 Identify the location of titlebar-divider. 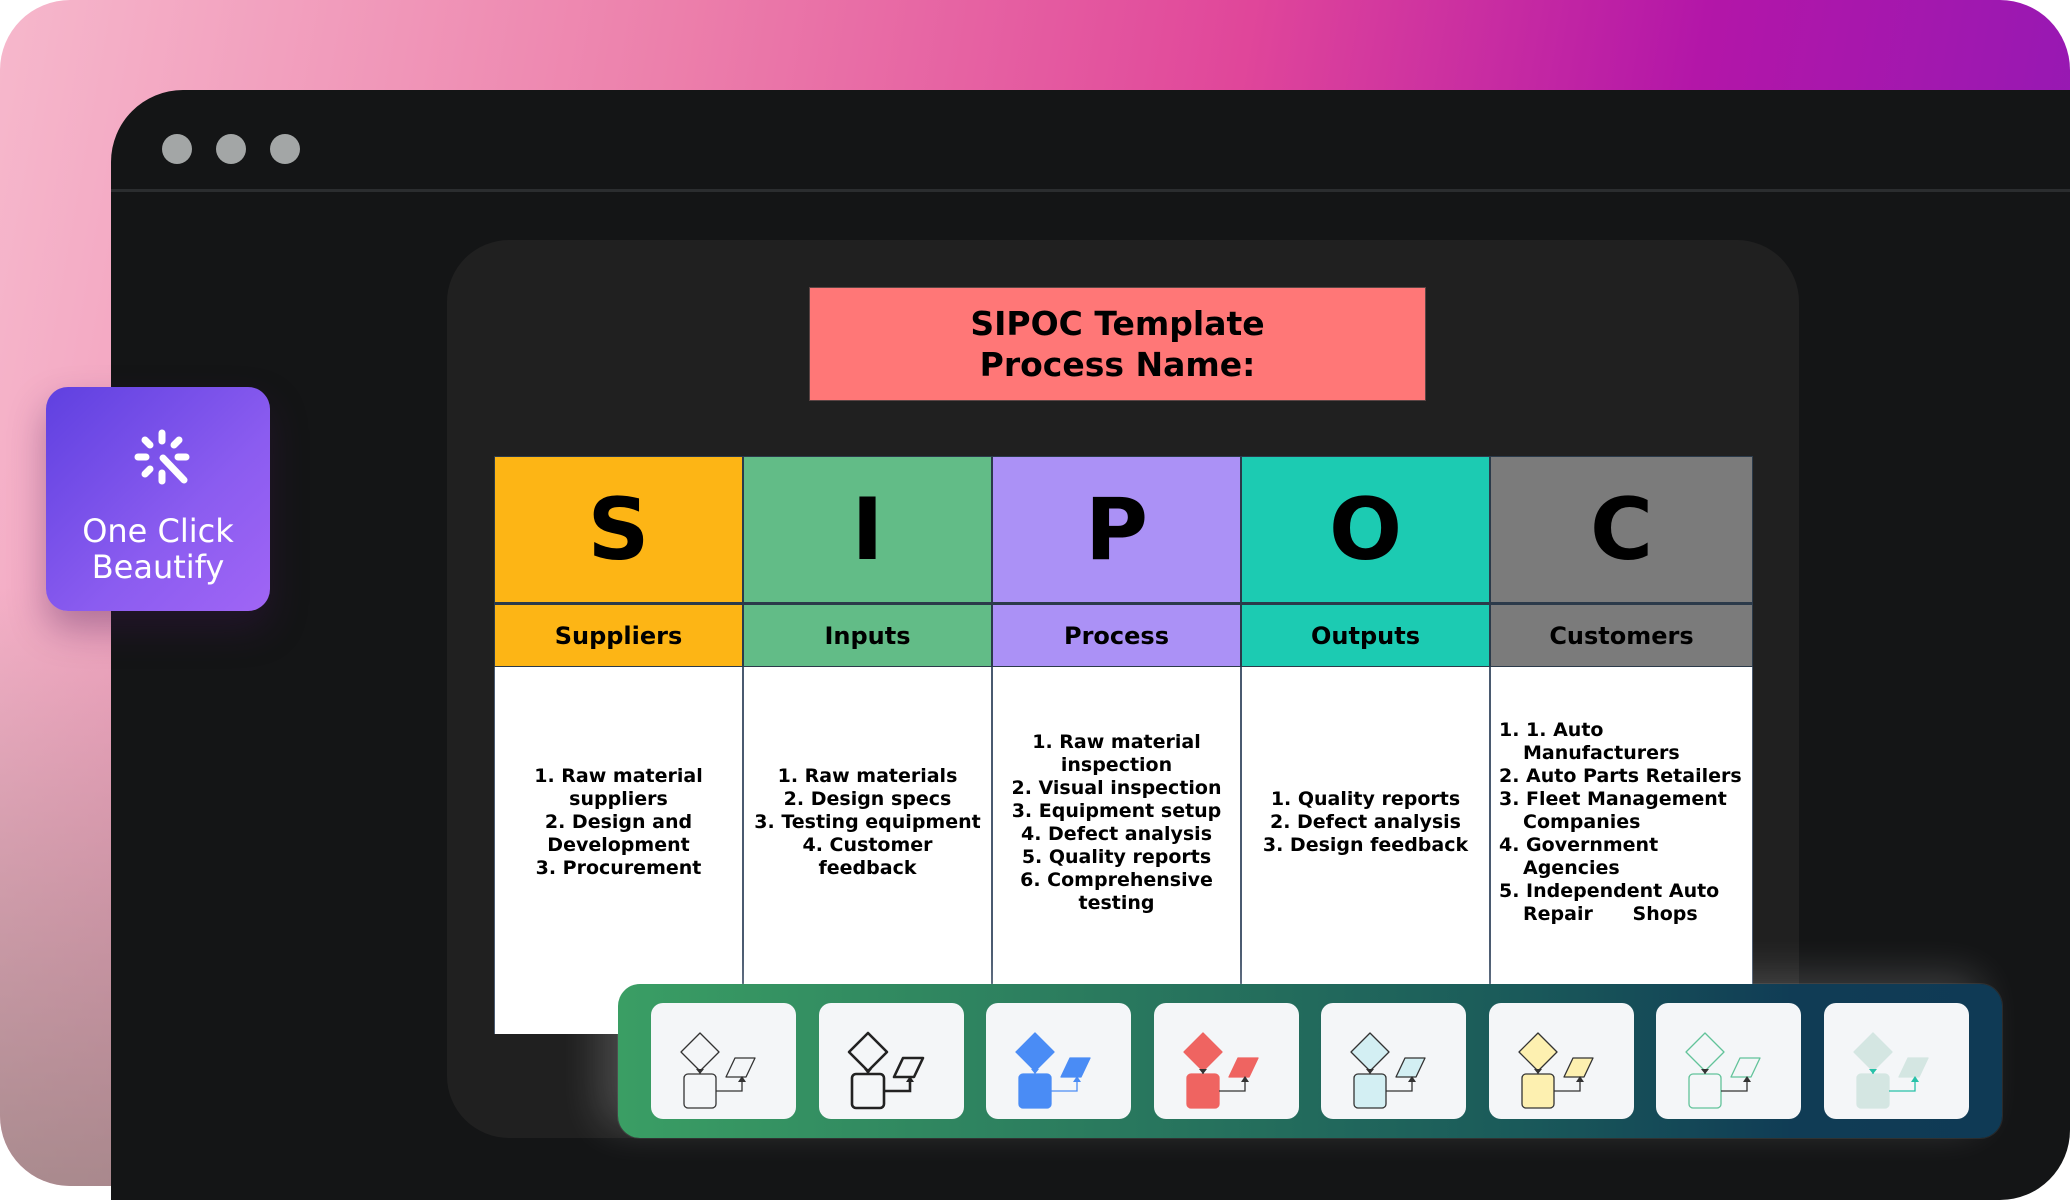
(1090, 190).